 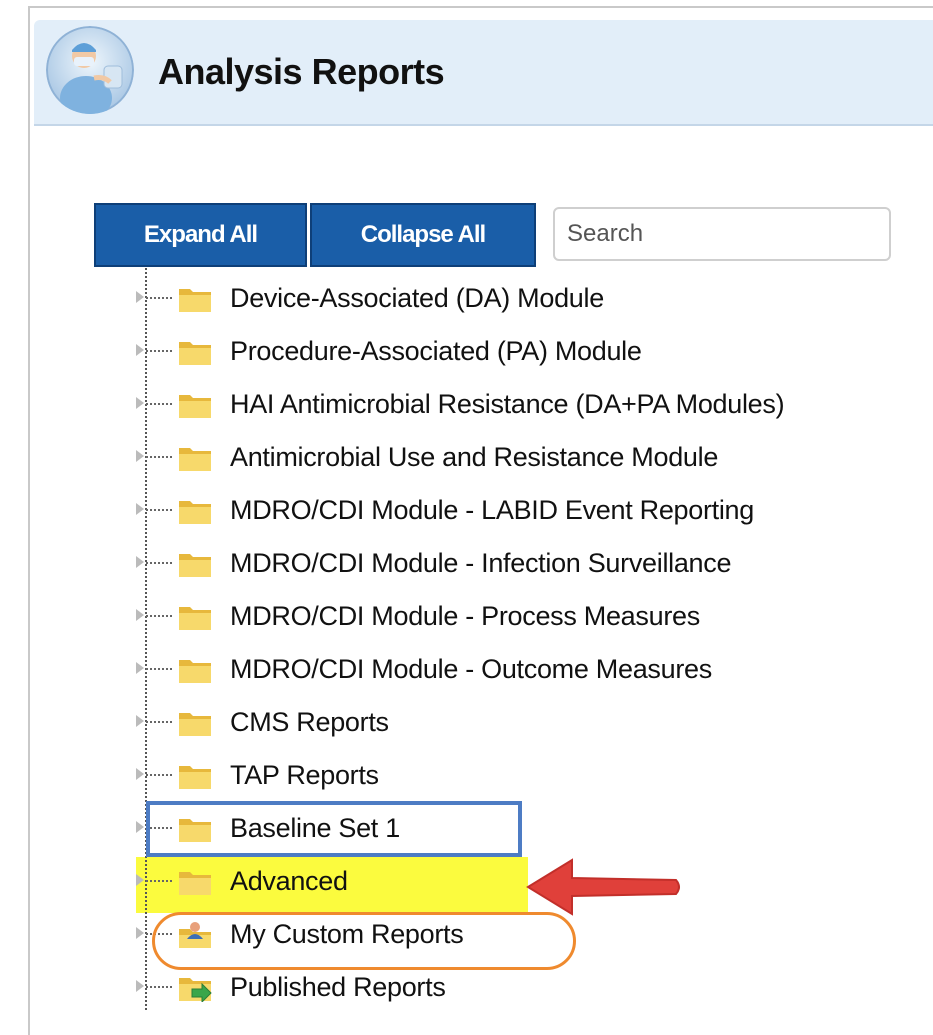 I want to click on tree-item-label: Published Reports, so click(x=338, y=987).